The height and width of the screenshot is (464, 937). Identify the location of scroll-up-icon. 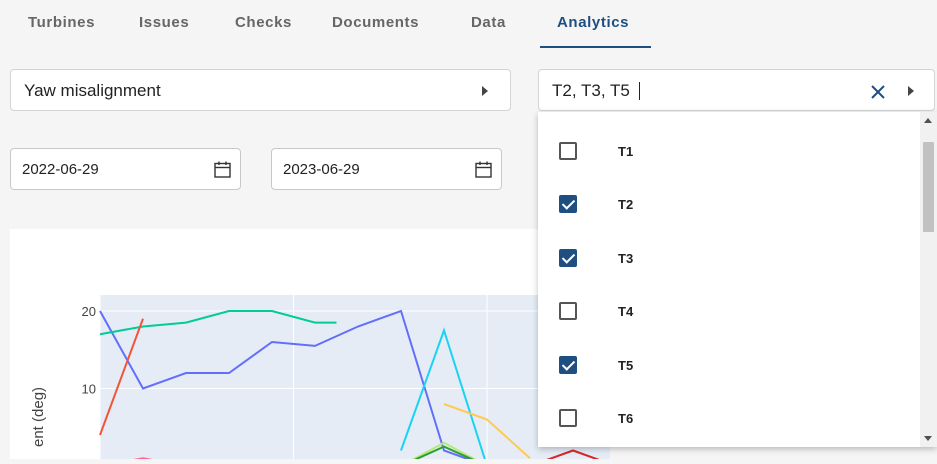
(928, 120).